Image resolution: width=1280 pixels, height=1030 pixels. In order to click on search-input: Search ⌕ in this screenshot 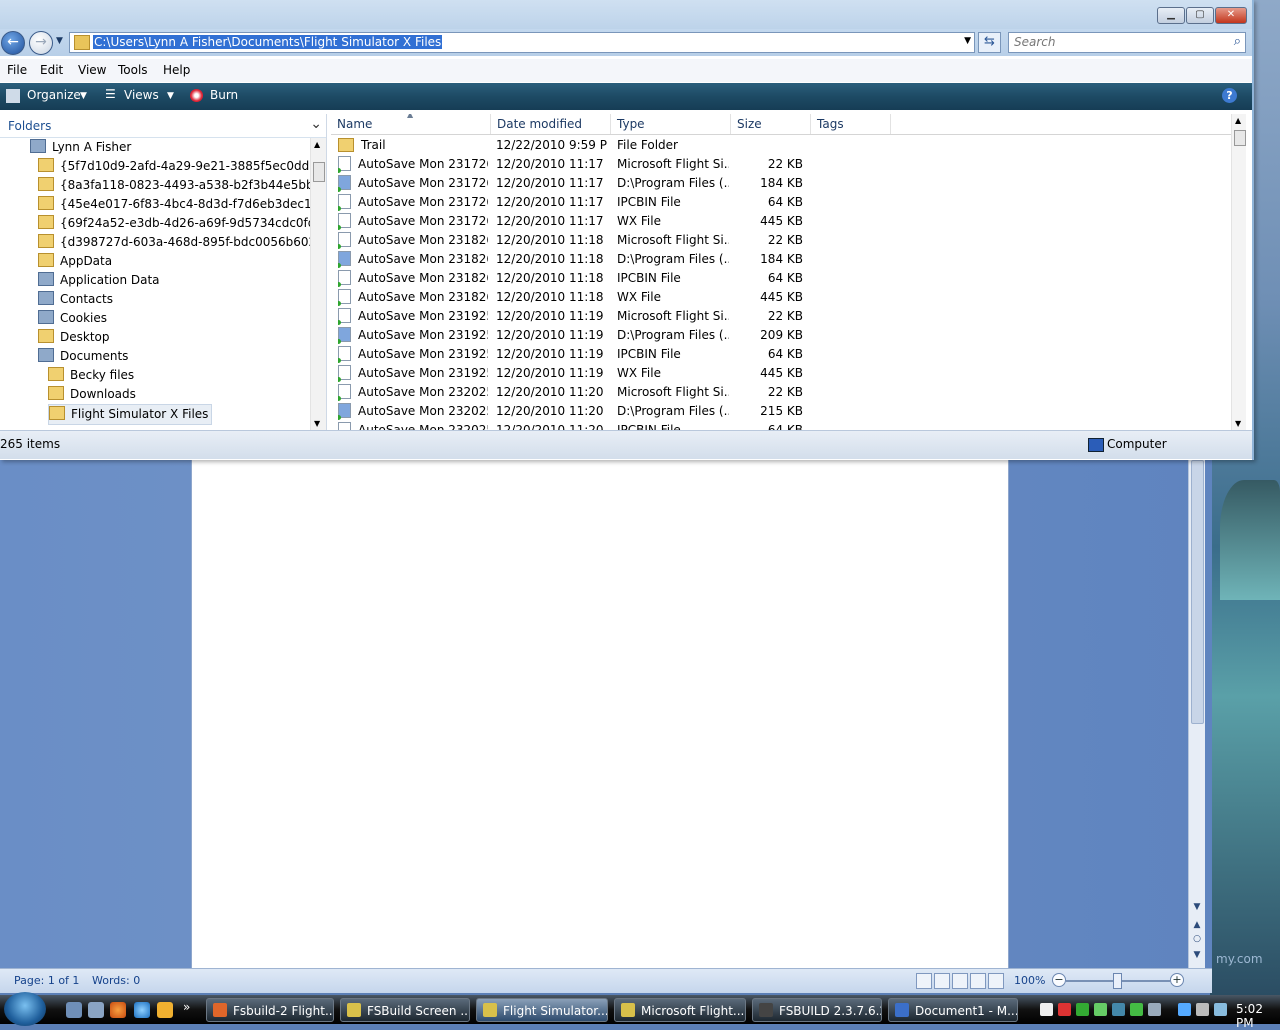, I will do `click(1127, 42)`.